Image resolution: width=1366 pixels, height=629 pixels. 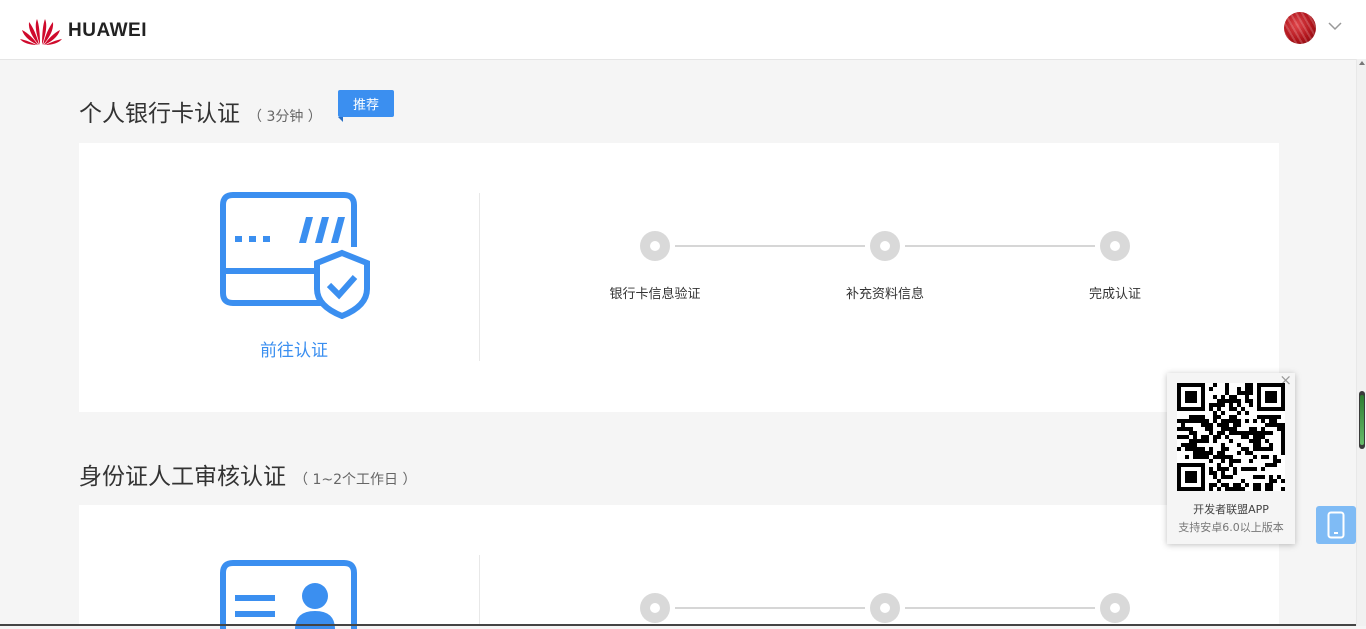 I want to click on step-label: 完成认证, so click(x=1114, y=294).